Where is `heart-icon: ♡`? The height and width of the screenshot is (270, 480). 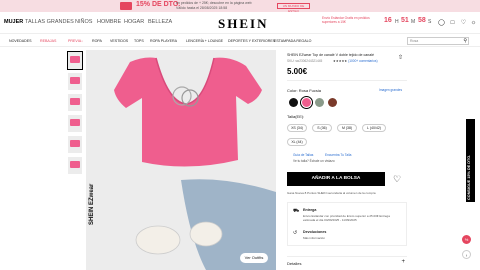 heart-icon: ♡ is located at coordinates (463, 23).